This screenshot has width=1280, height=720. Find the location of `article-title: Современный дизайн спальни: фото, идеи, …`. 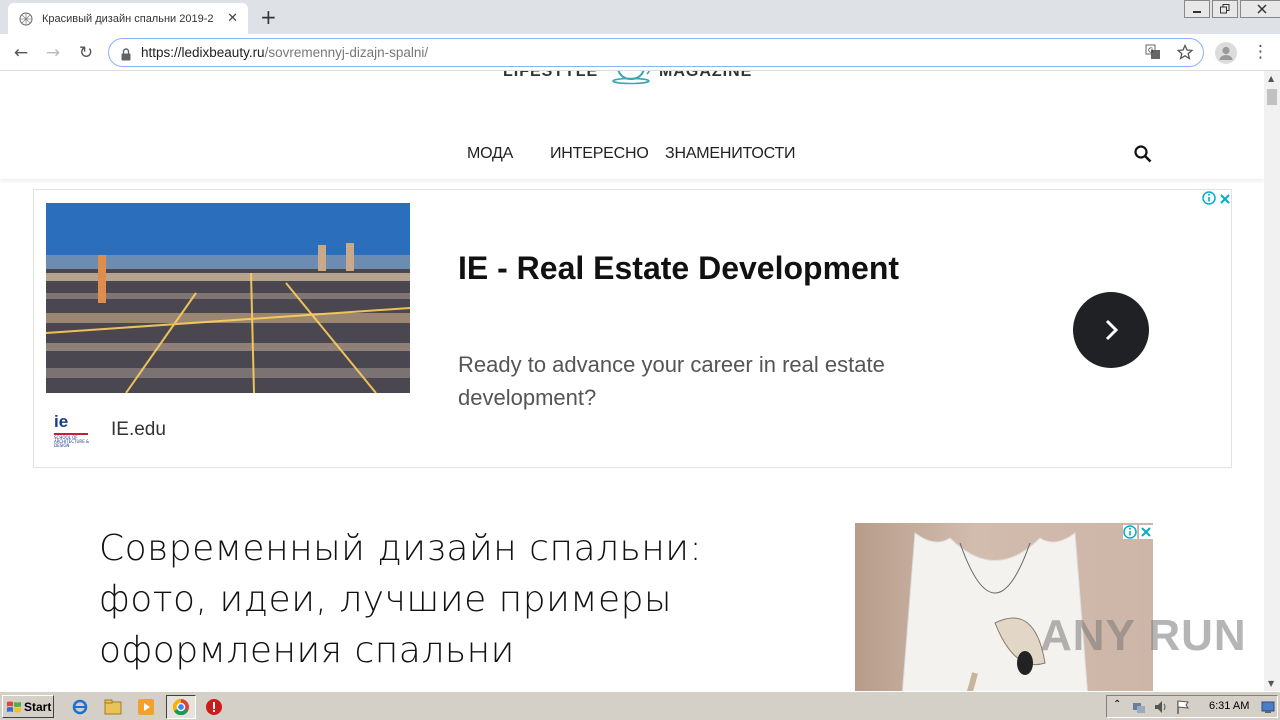

article-title: Современный дизайн спальни: фото, идеи, … is located at coordinates (401, 599).